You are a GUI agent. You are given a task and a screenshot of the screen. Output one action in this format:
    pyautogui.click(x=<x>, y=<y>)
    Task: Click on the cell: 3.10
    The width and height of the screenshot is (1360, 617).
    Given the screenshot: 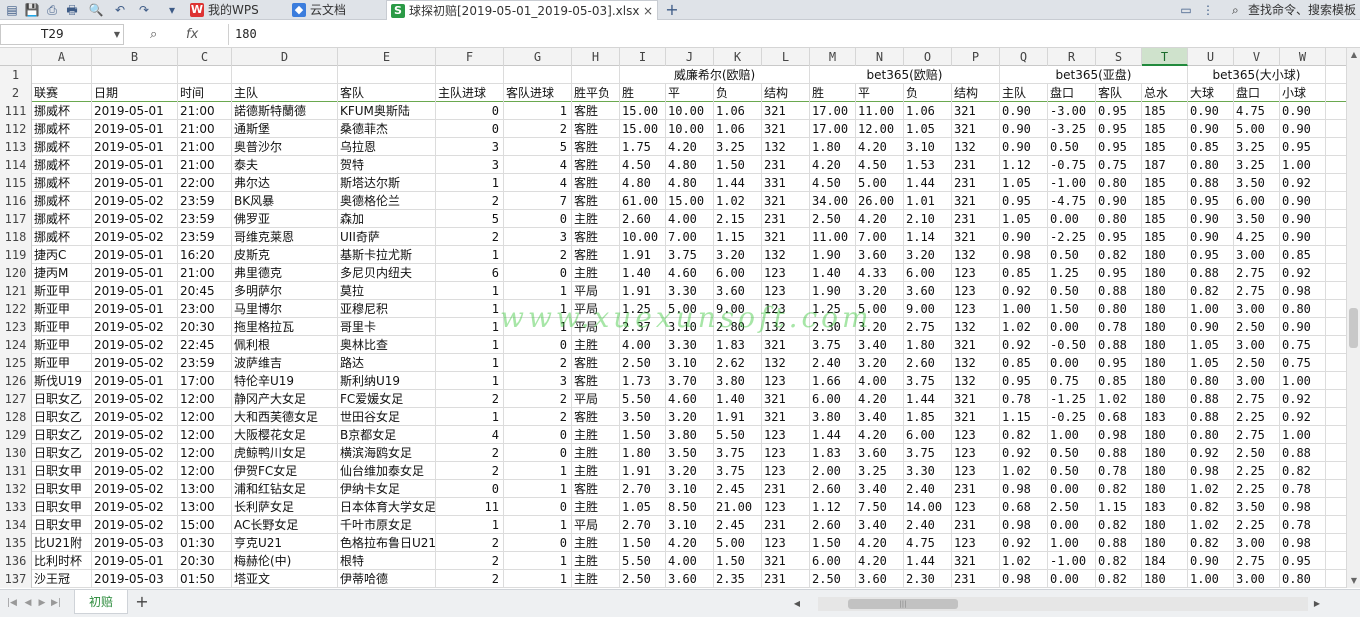 What is the action you would take?
    pyautogui.click(x=690, y=489)
    